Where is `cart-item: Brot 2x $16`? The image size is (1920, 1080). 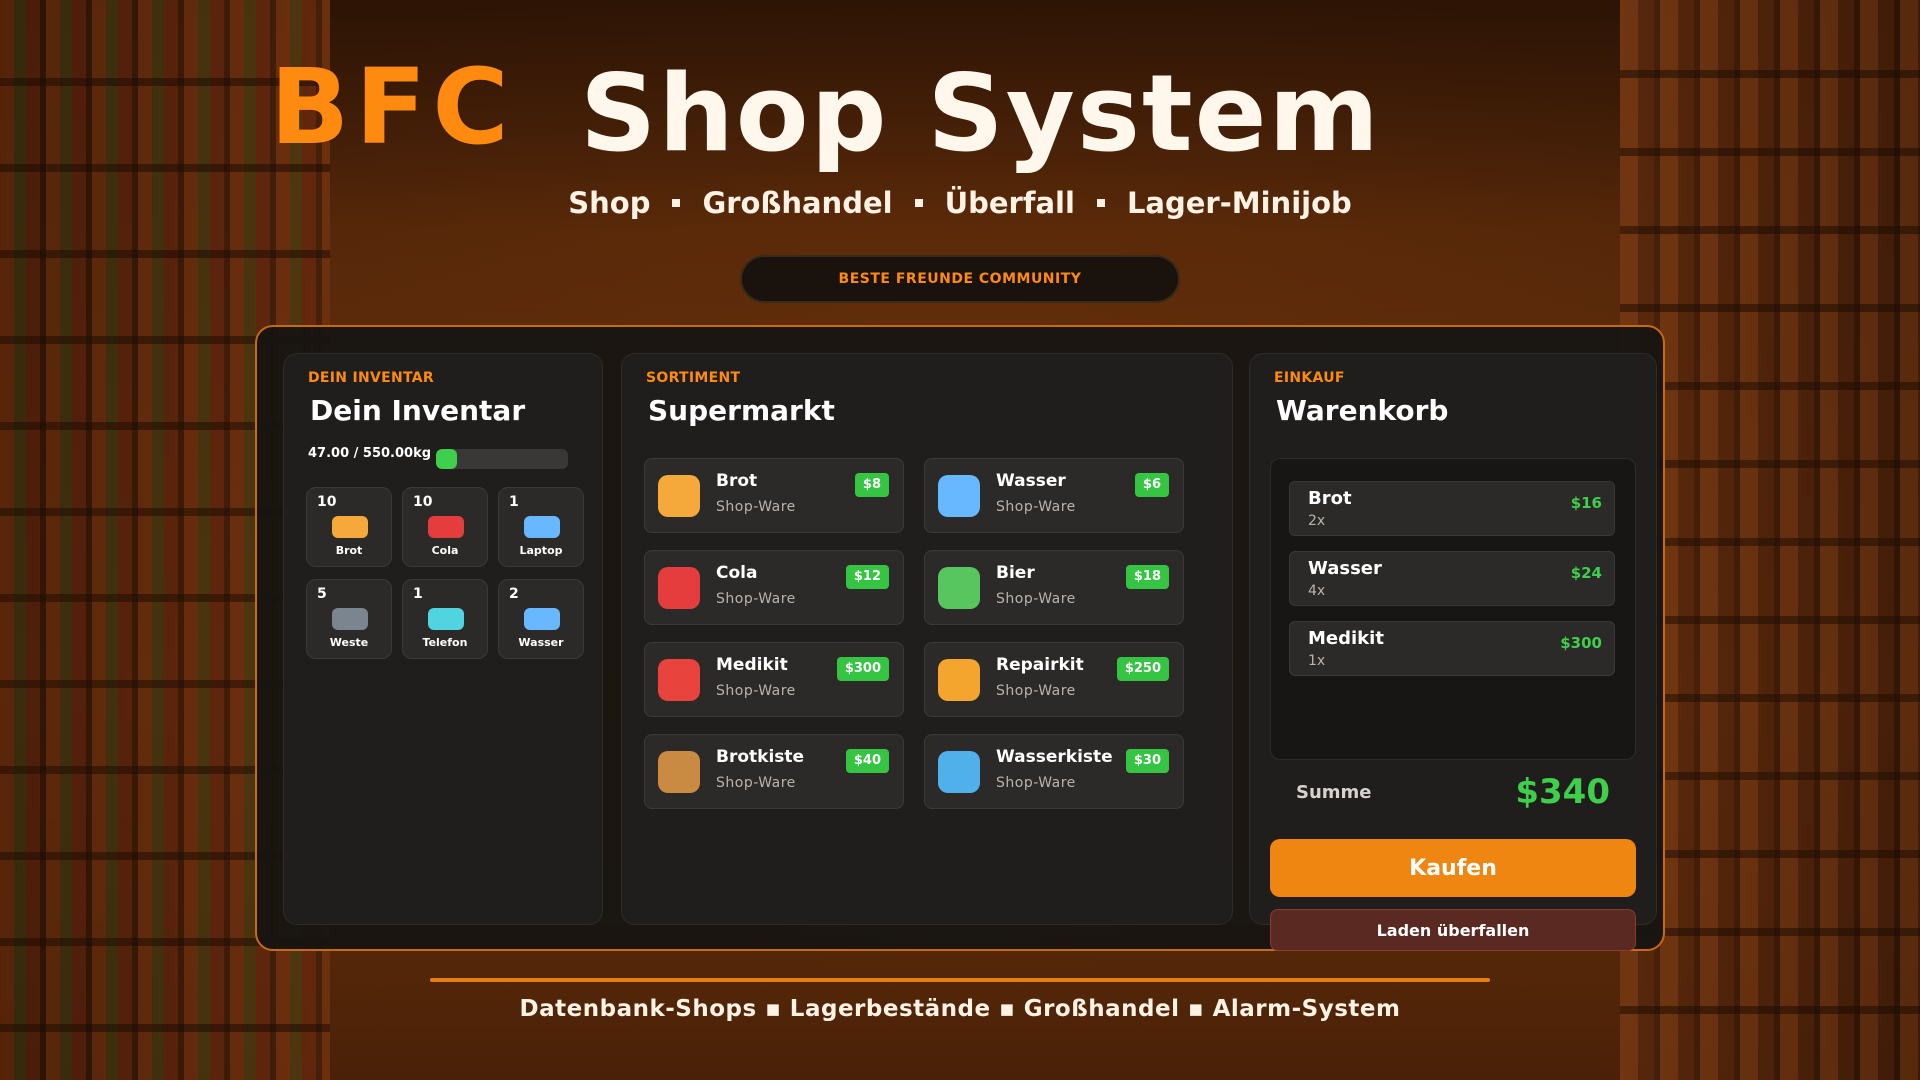
cart-item: Brot 2x $16 is located at coordinates (1452, 508).